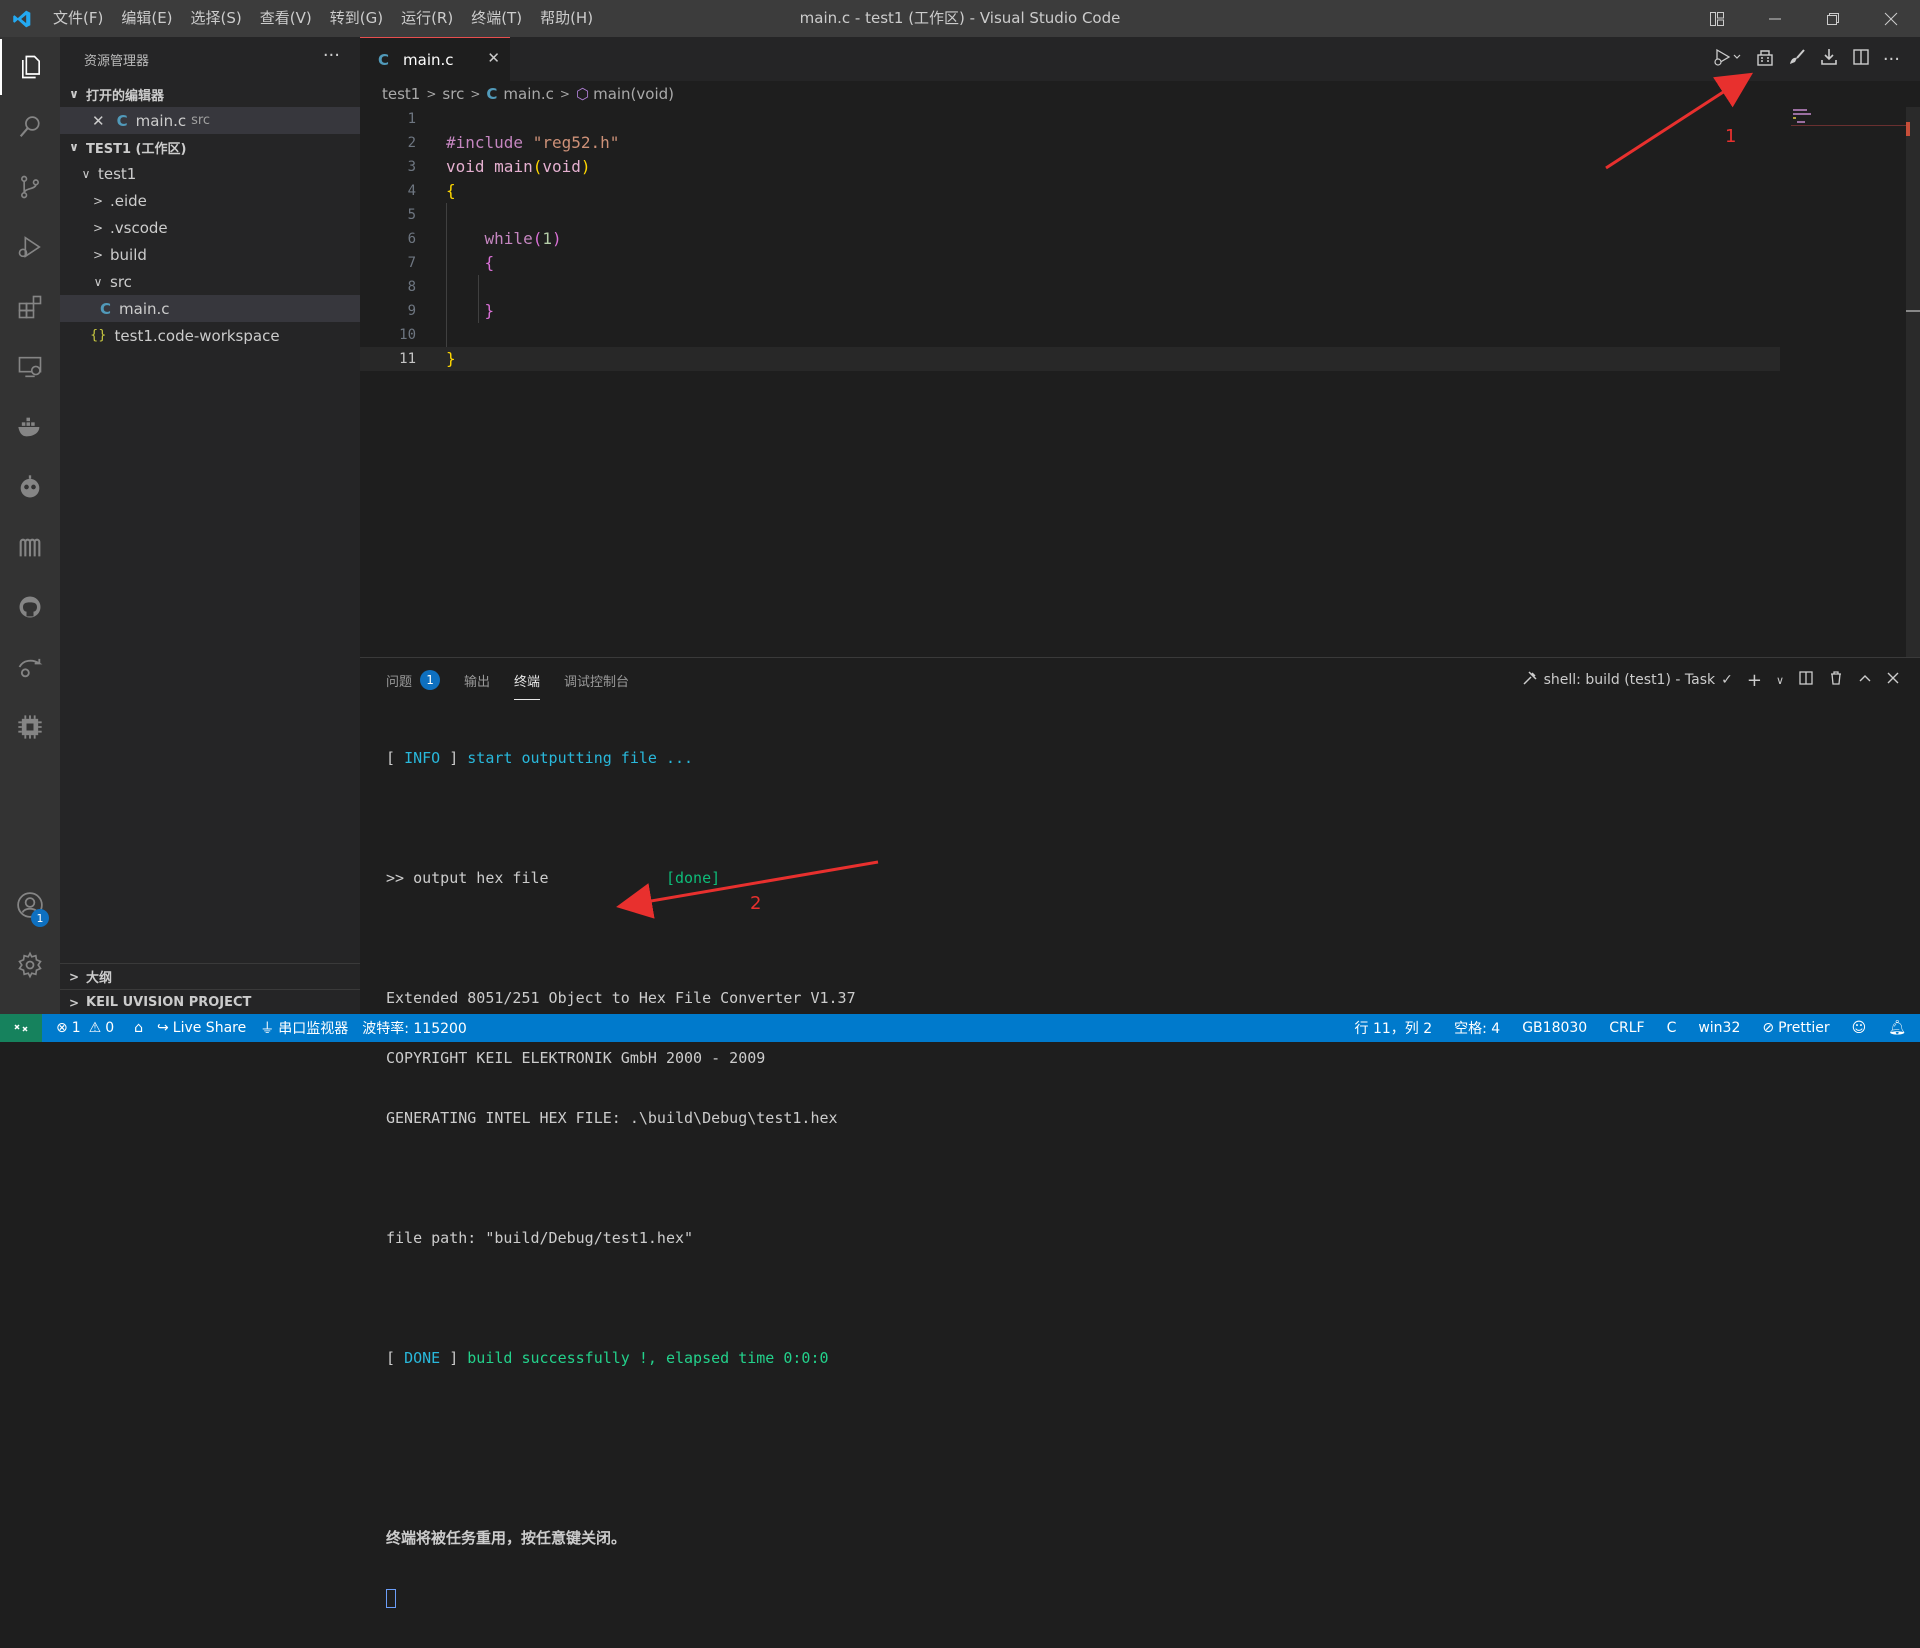  I want to click on live-share-status: ↪ Live Share, so click(201, 1028).